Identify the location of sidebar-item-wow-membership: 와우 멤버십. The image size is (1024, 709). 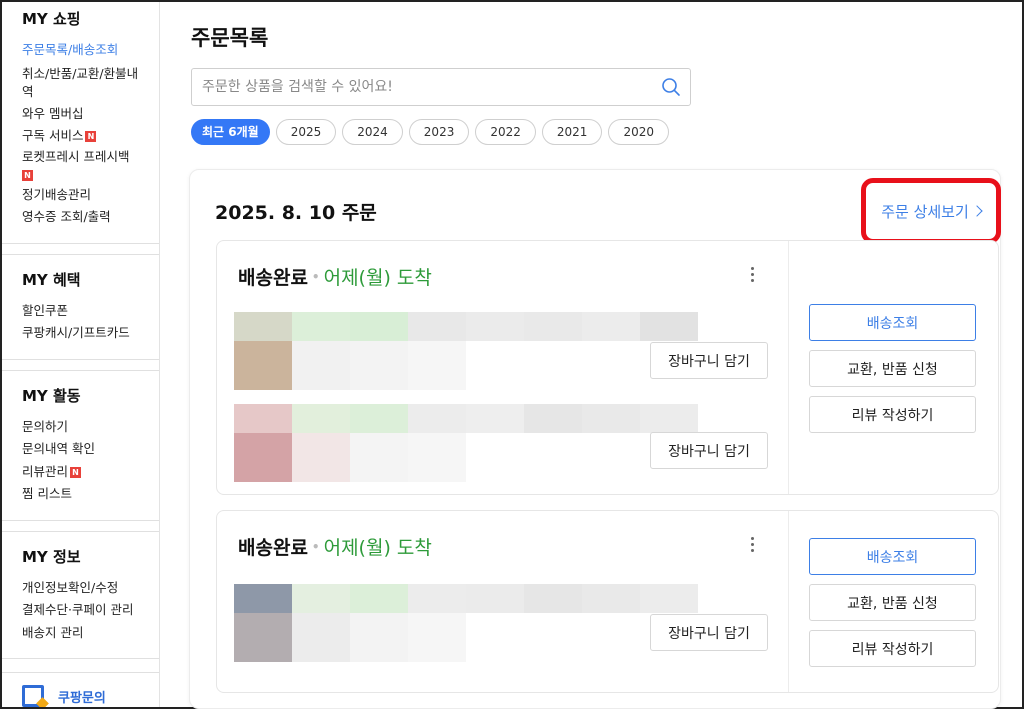
(90, 114).